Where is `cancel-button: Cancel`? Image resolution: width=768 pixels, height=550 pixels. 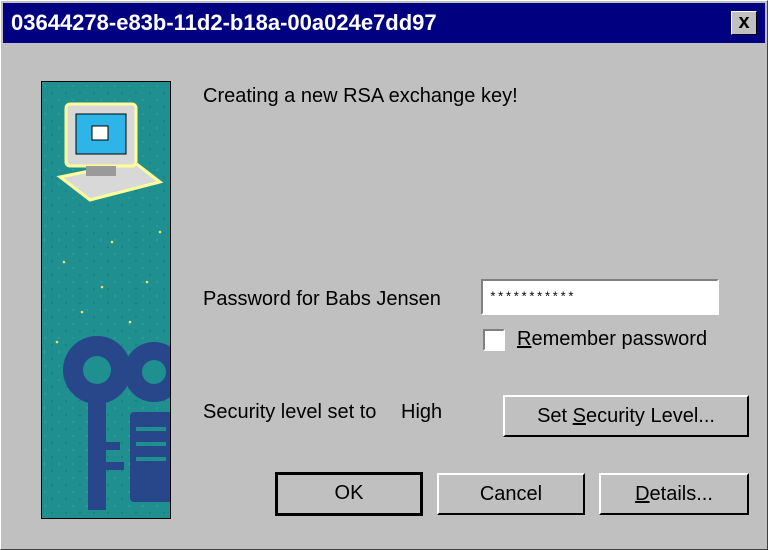 cancel-button: Cancel is located at coordinates (511, 494).